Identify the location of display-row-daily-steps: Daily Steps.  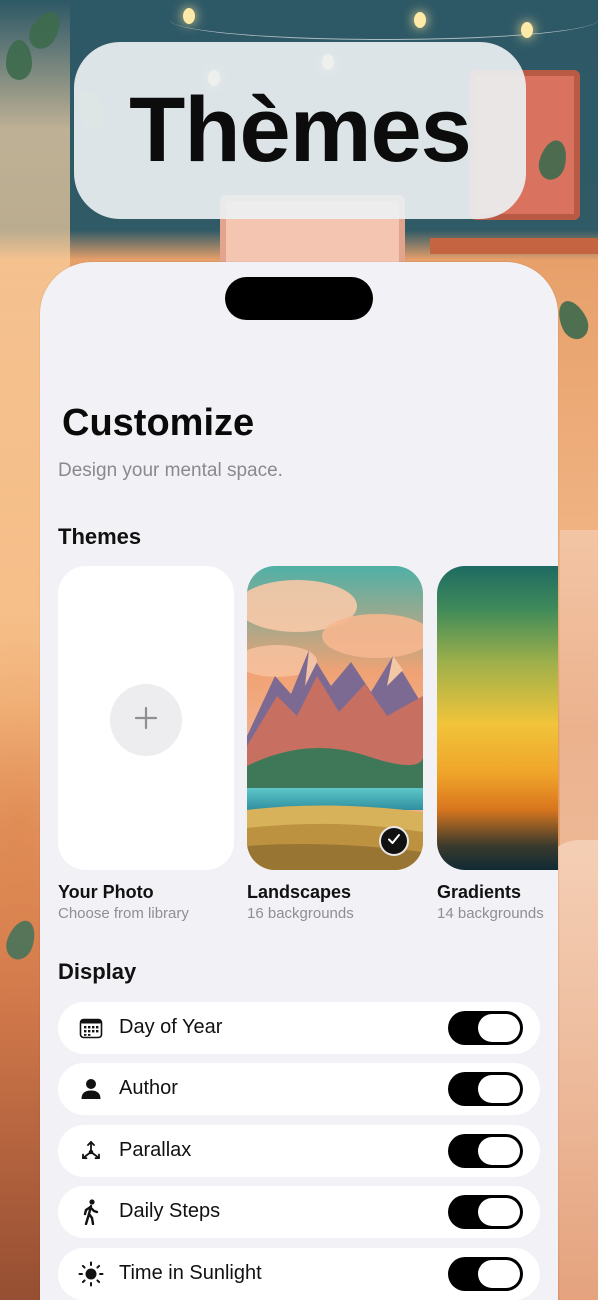
(299, 1212).